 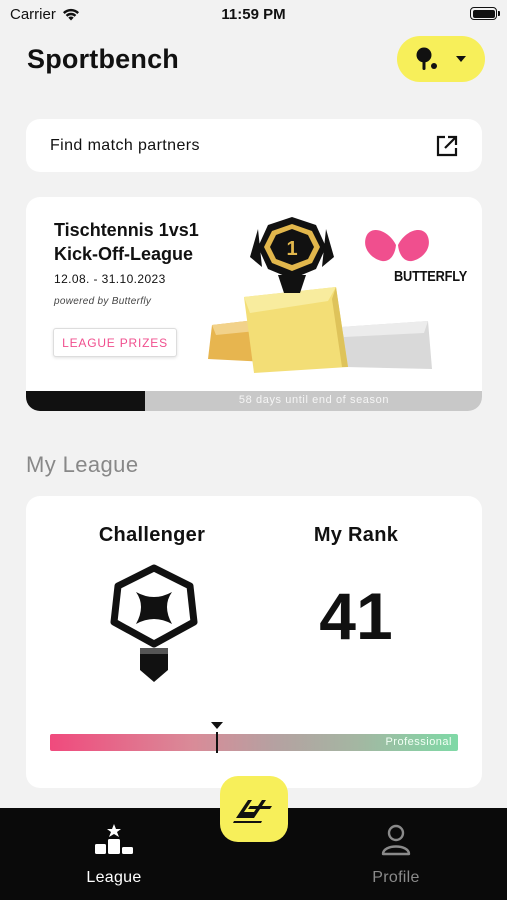 I want to click on season-progress-fill, so click(x=85, y=401).